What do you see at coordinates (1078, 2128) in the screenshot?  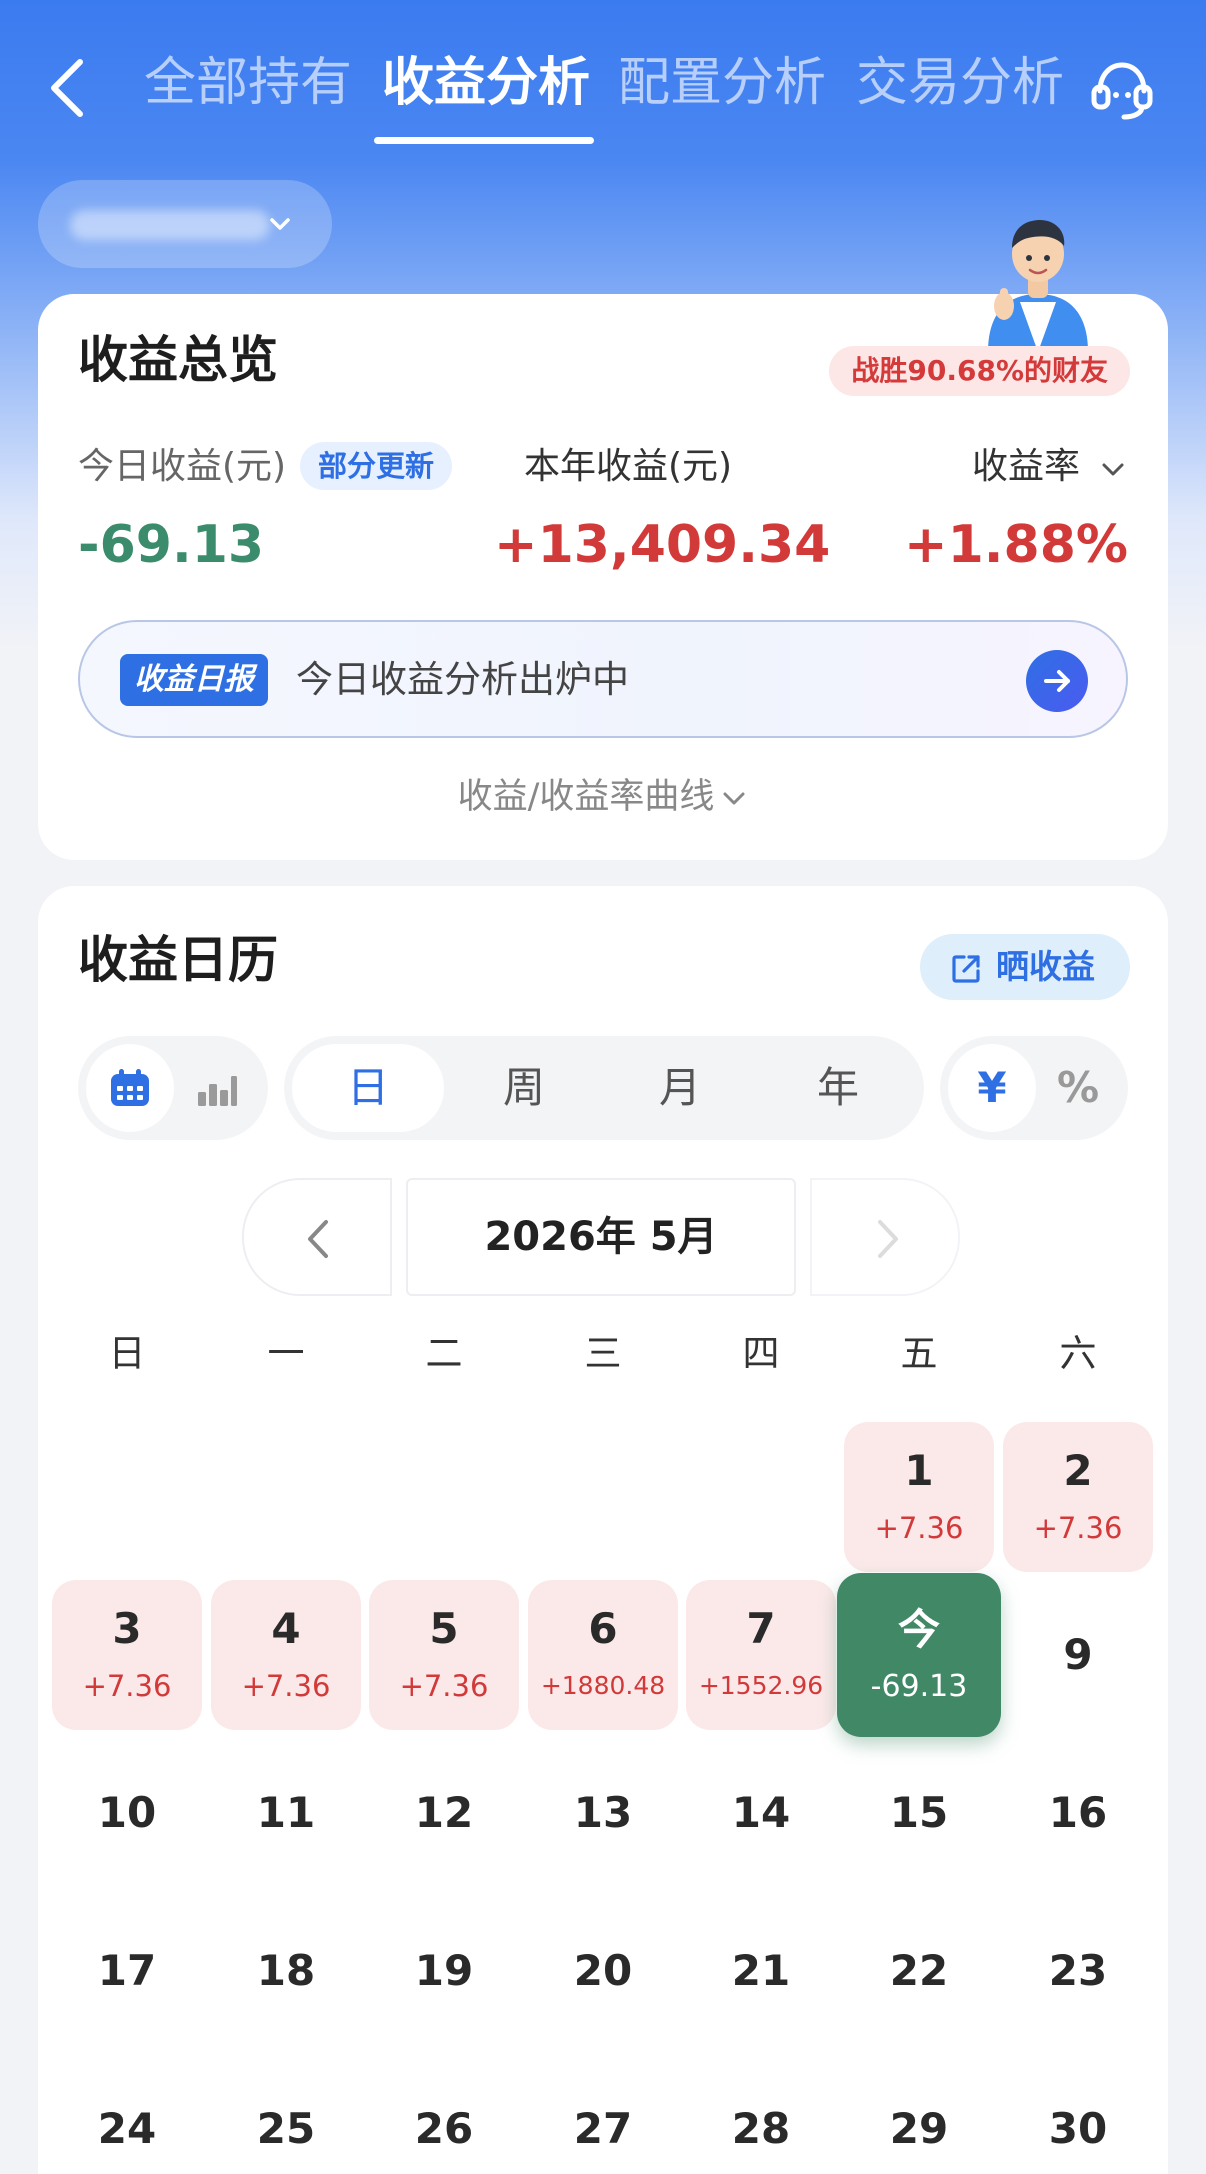 I see `calendar-day-number: 30` at bounding box center [1078, 2128].